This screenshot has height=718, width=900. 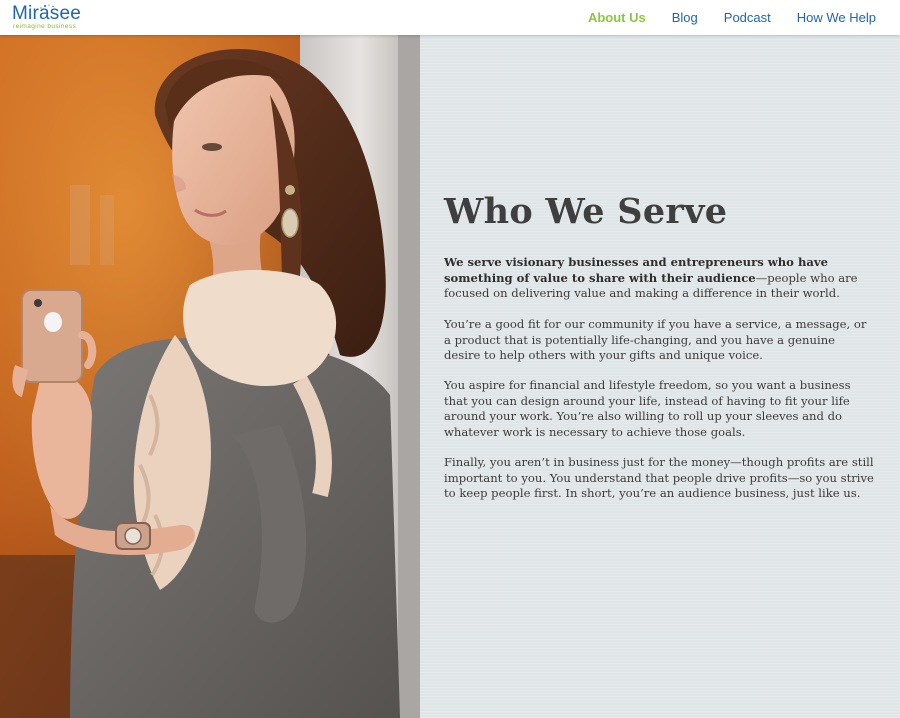 I want to click on logo-sparkle-icon, so click(x=47, y=6).